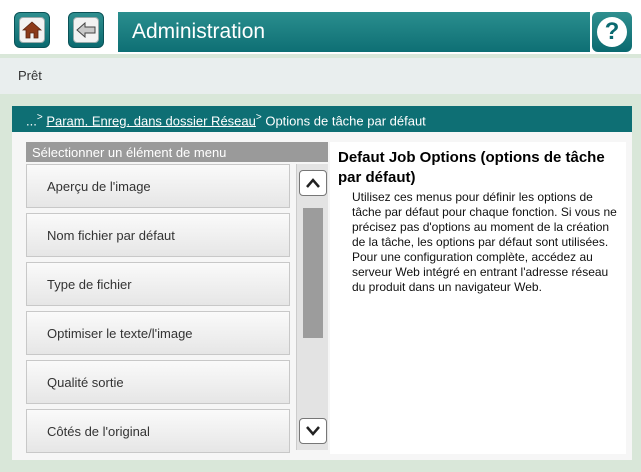 Image resolution: width=641 pixels, height=472 pixels. What do you see at coordinates (158, 382) in the screenshot?
I see `menu-item-output-quality: Qualité sortie` at bounding box center [158, 382].